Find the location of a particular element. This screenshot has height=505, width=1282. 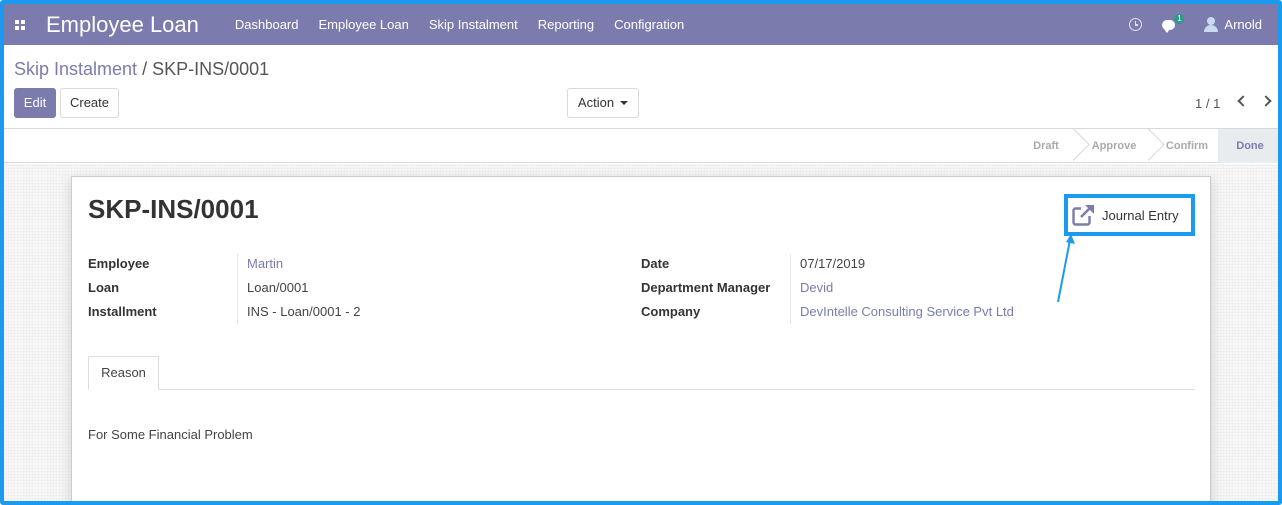

department-manager-label: Department Manager is located at coordinates (706, 287).